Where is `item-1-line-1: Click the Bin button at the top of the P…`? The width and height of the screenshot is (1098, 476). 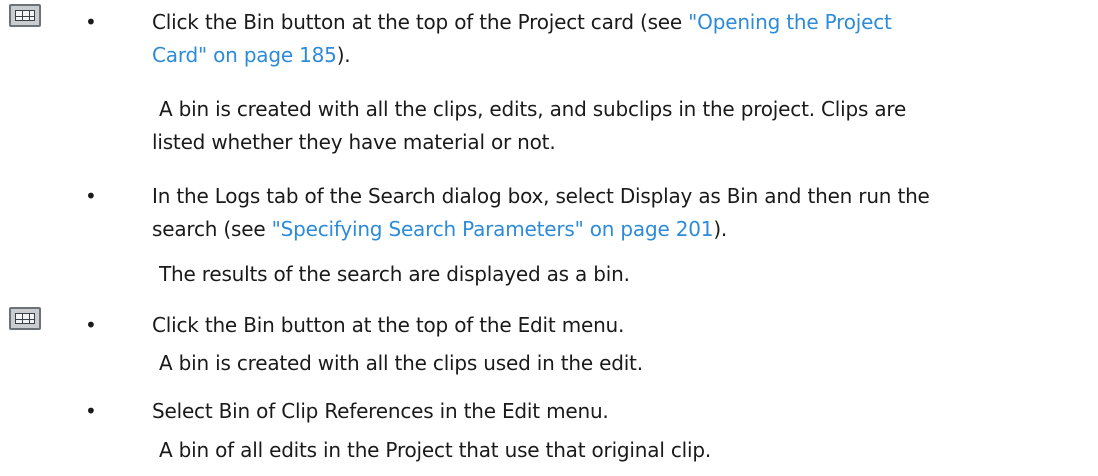 item-1-line-1: Click the Bin button at the top of the P… is located at coordinates (522, 22).